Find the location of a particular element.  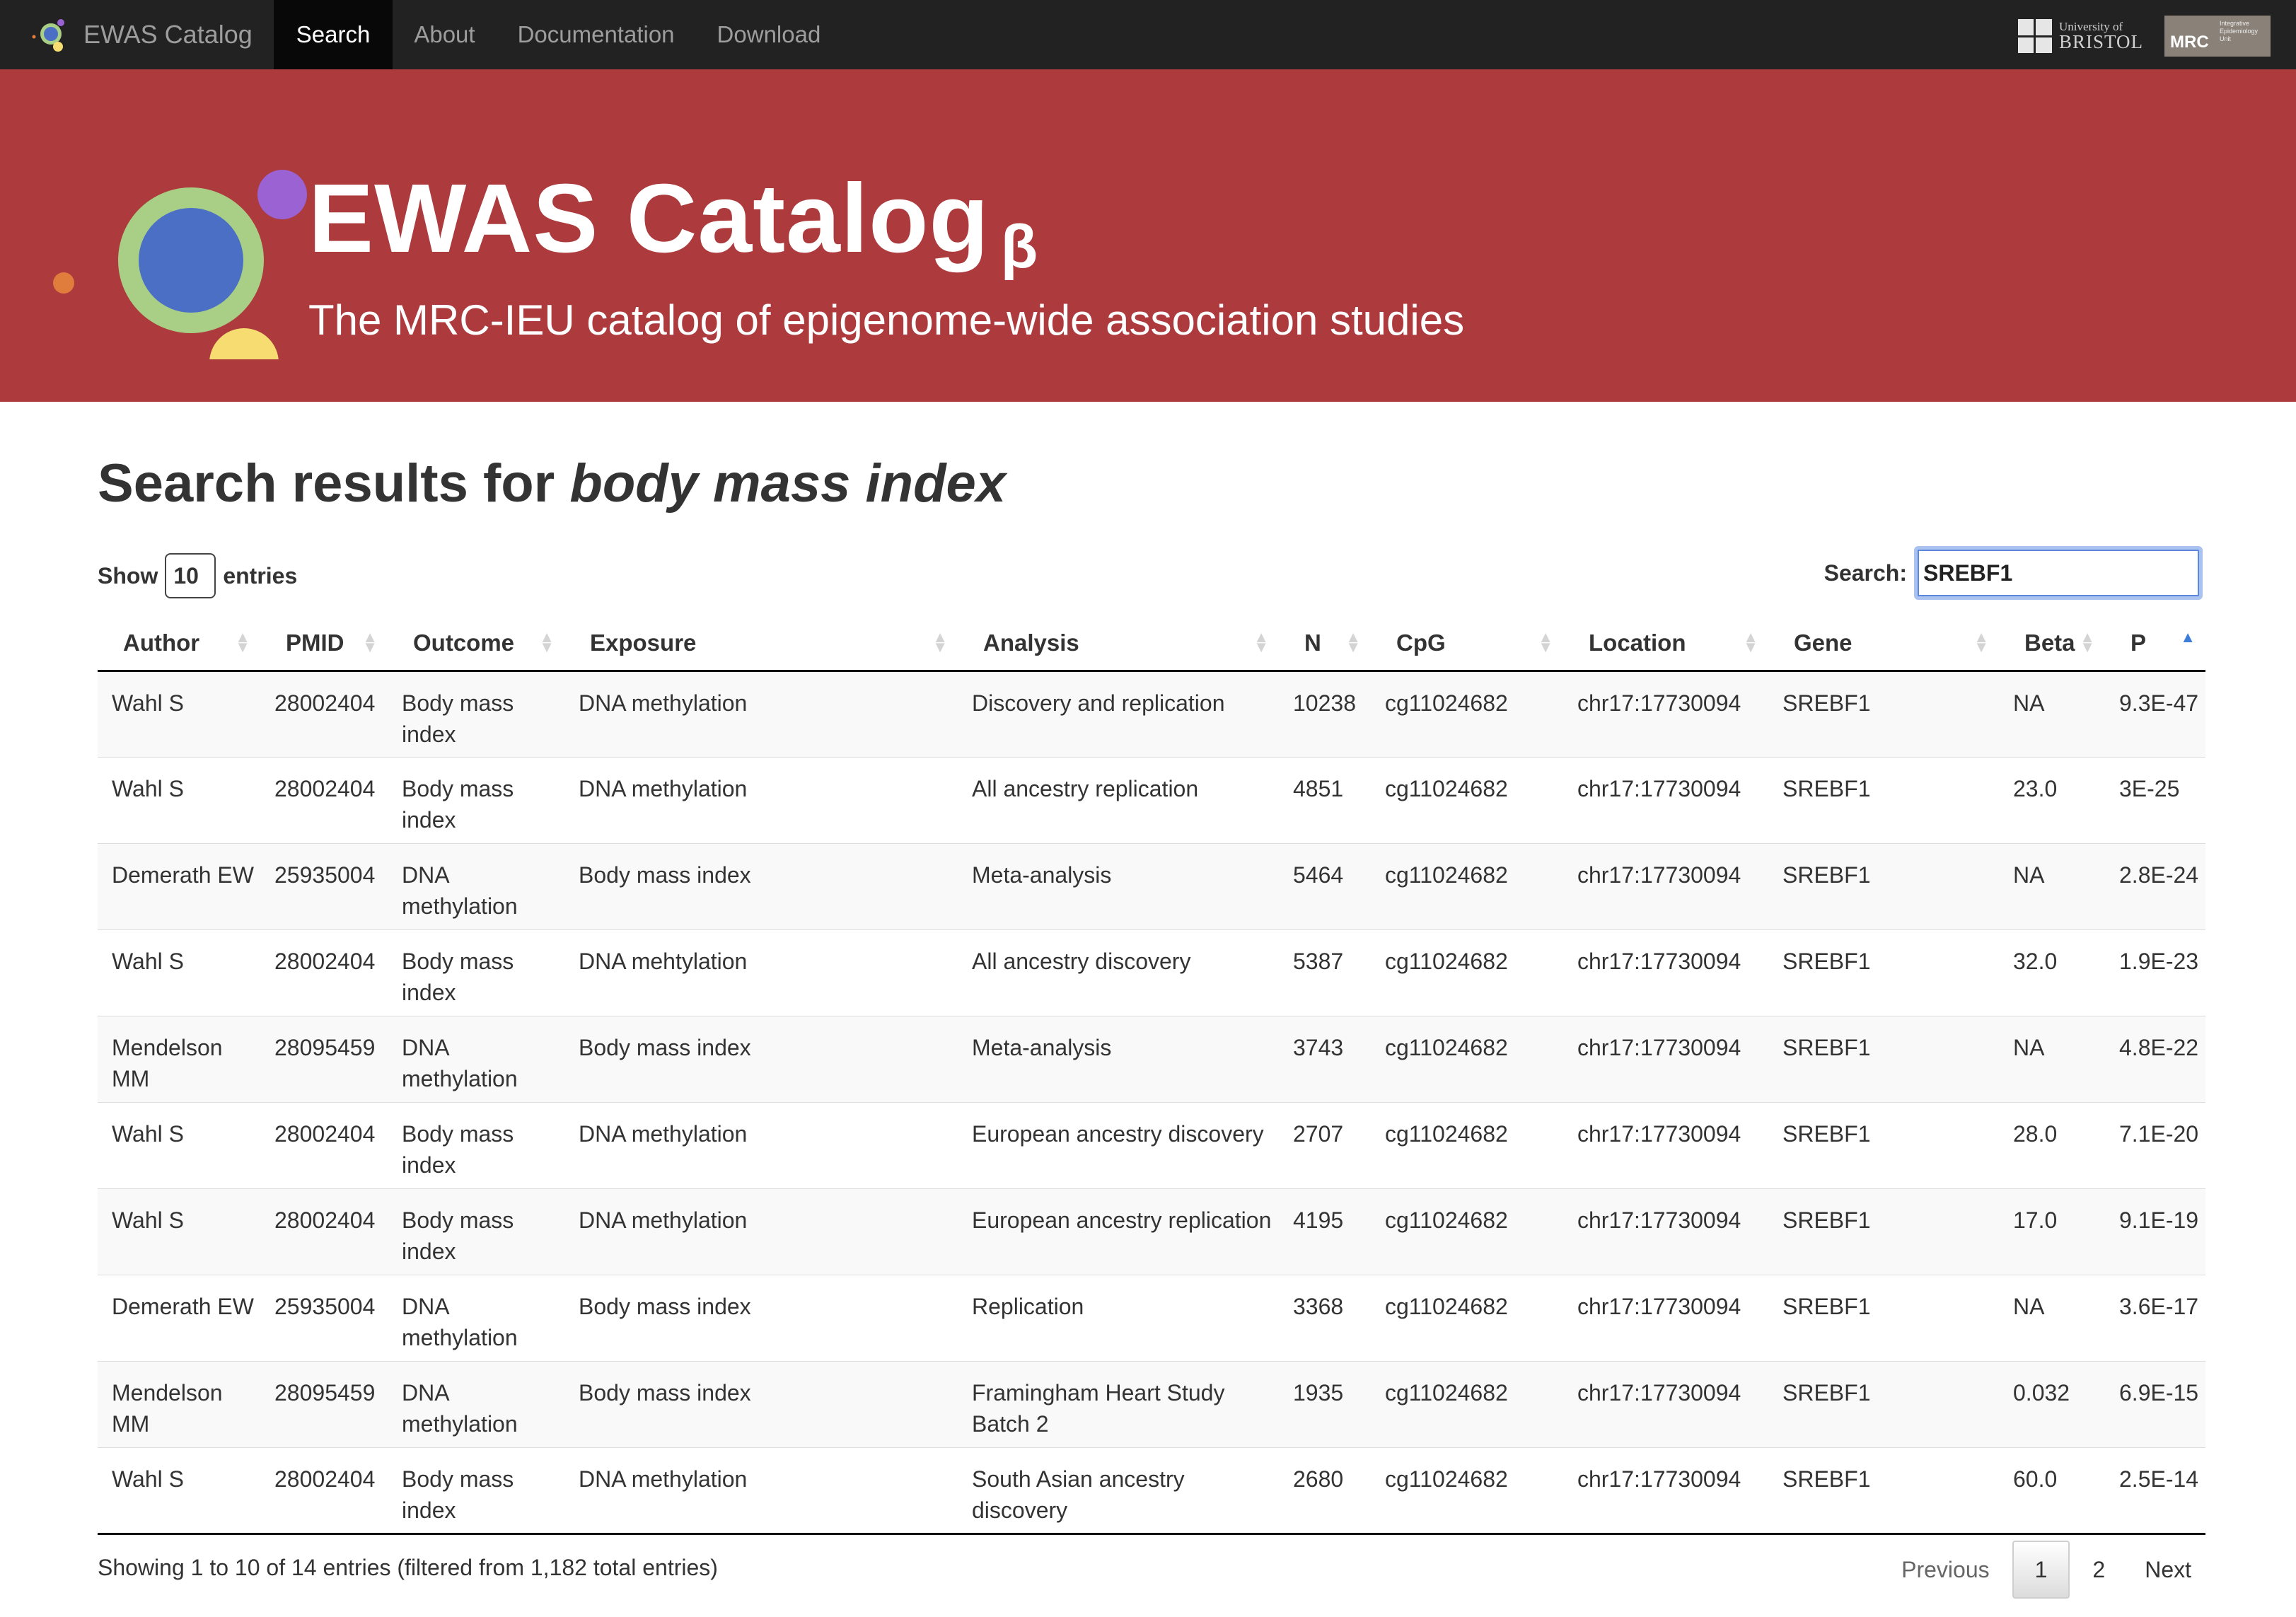

sort-asc-icon: ▲ is located at coordinates (2188, 637).